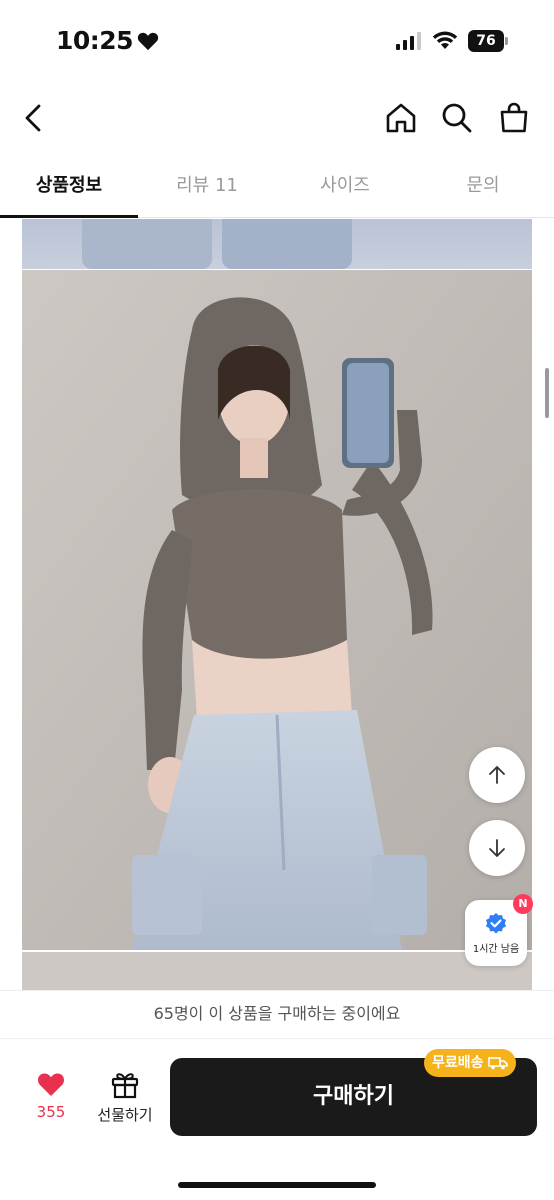 This screenshot has height=1200, width=554. I want to click on status-time: 10:25, so click(107, 40).